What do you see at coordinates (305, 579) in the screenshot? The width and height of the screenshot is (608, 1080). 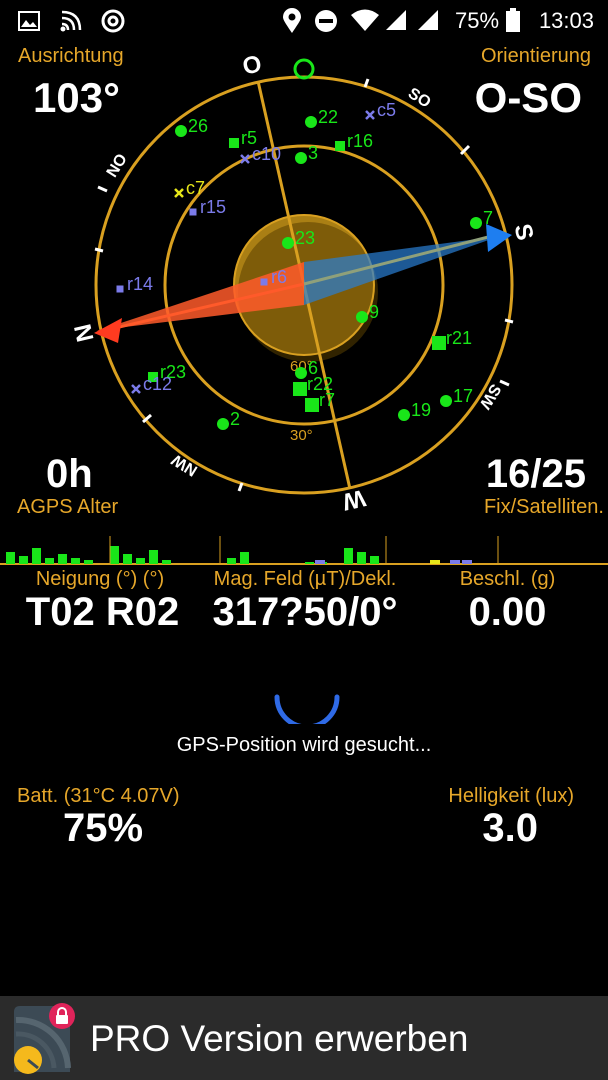 I see `sensor-label-mag: Mag. Feld (µT)/Dekl.` at bounding box center [305, 579].